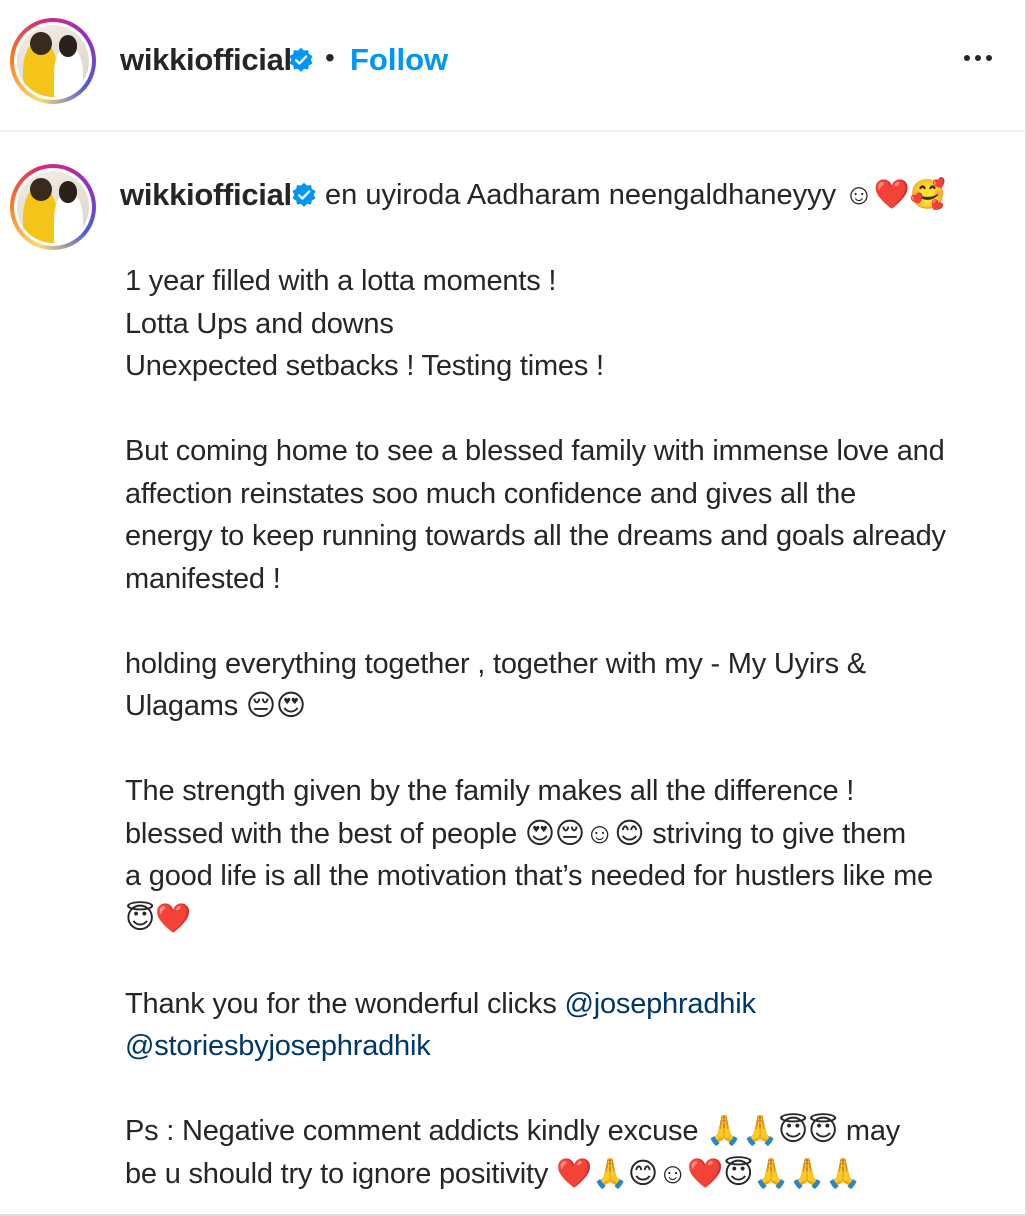 This screenshot has width=1027, height=1216. I want to click on mention-link-josephradhik: @josephradhik, so click(659, 1004).